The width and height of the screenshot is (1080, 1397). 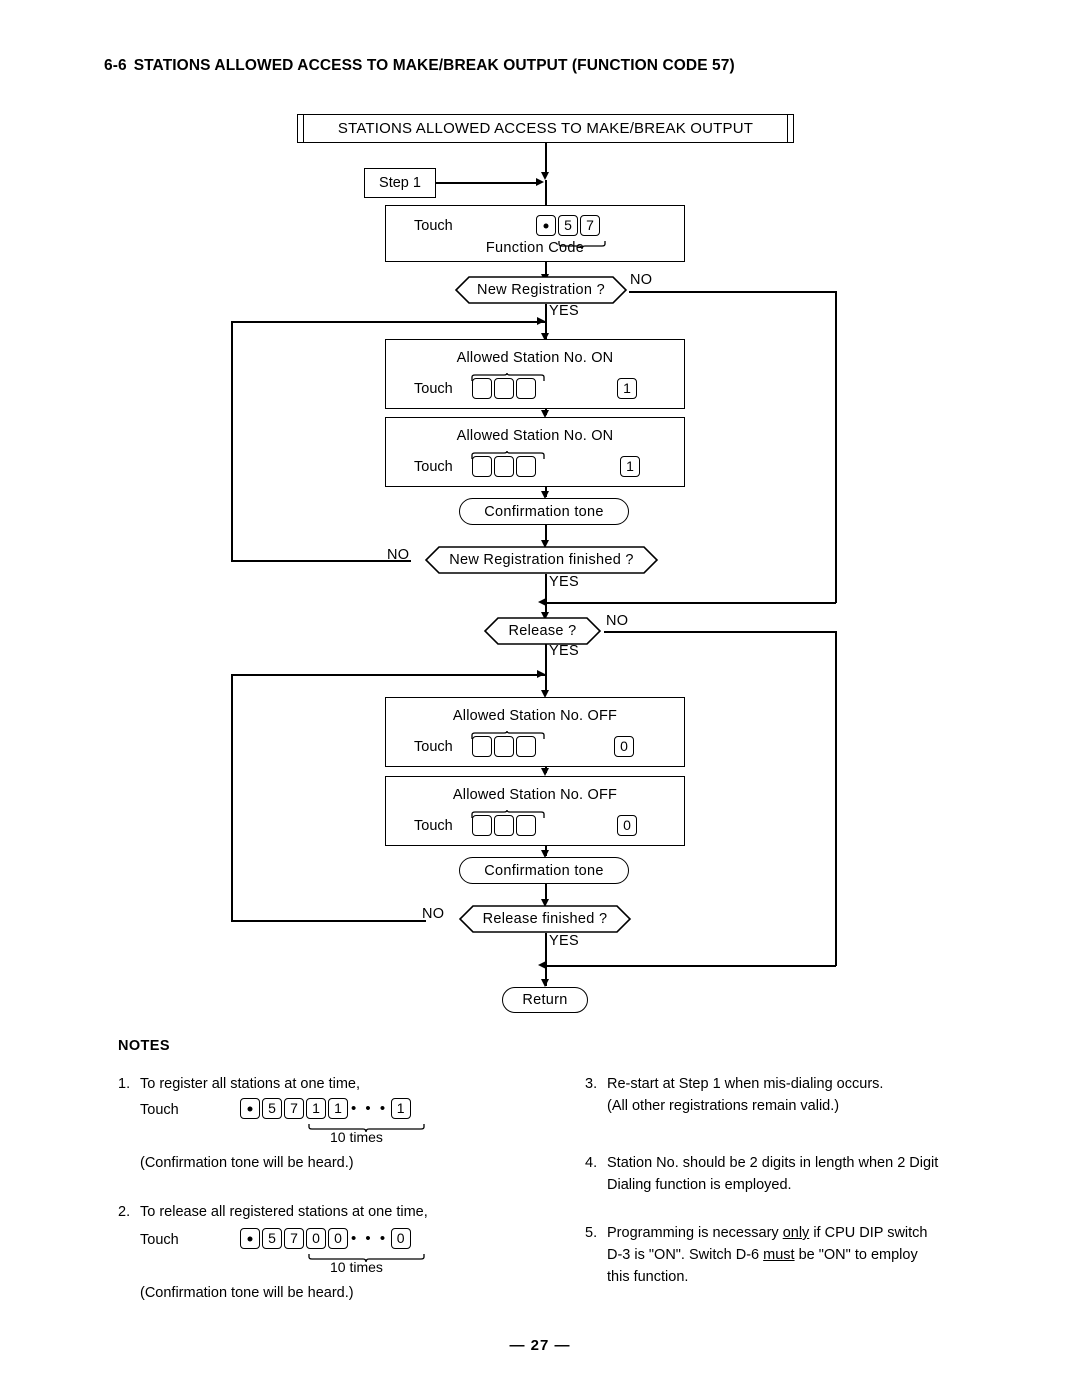 What do you see at coordinates (720, 632) in the screenshot?
I see `connector-release-no-right` at bounding box center [720, 632].